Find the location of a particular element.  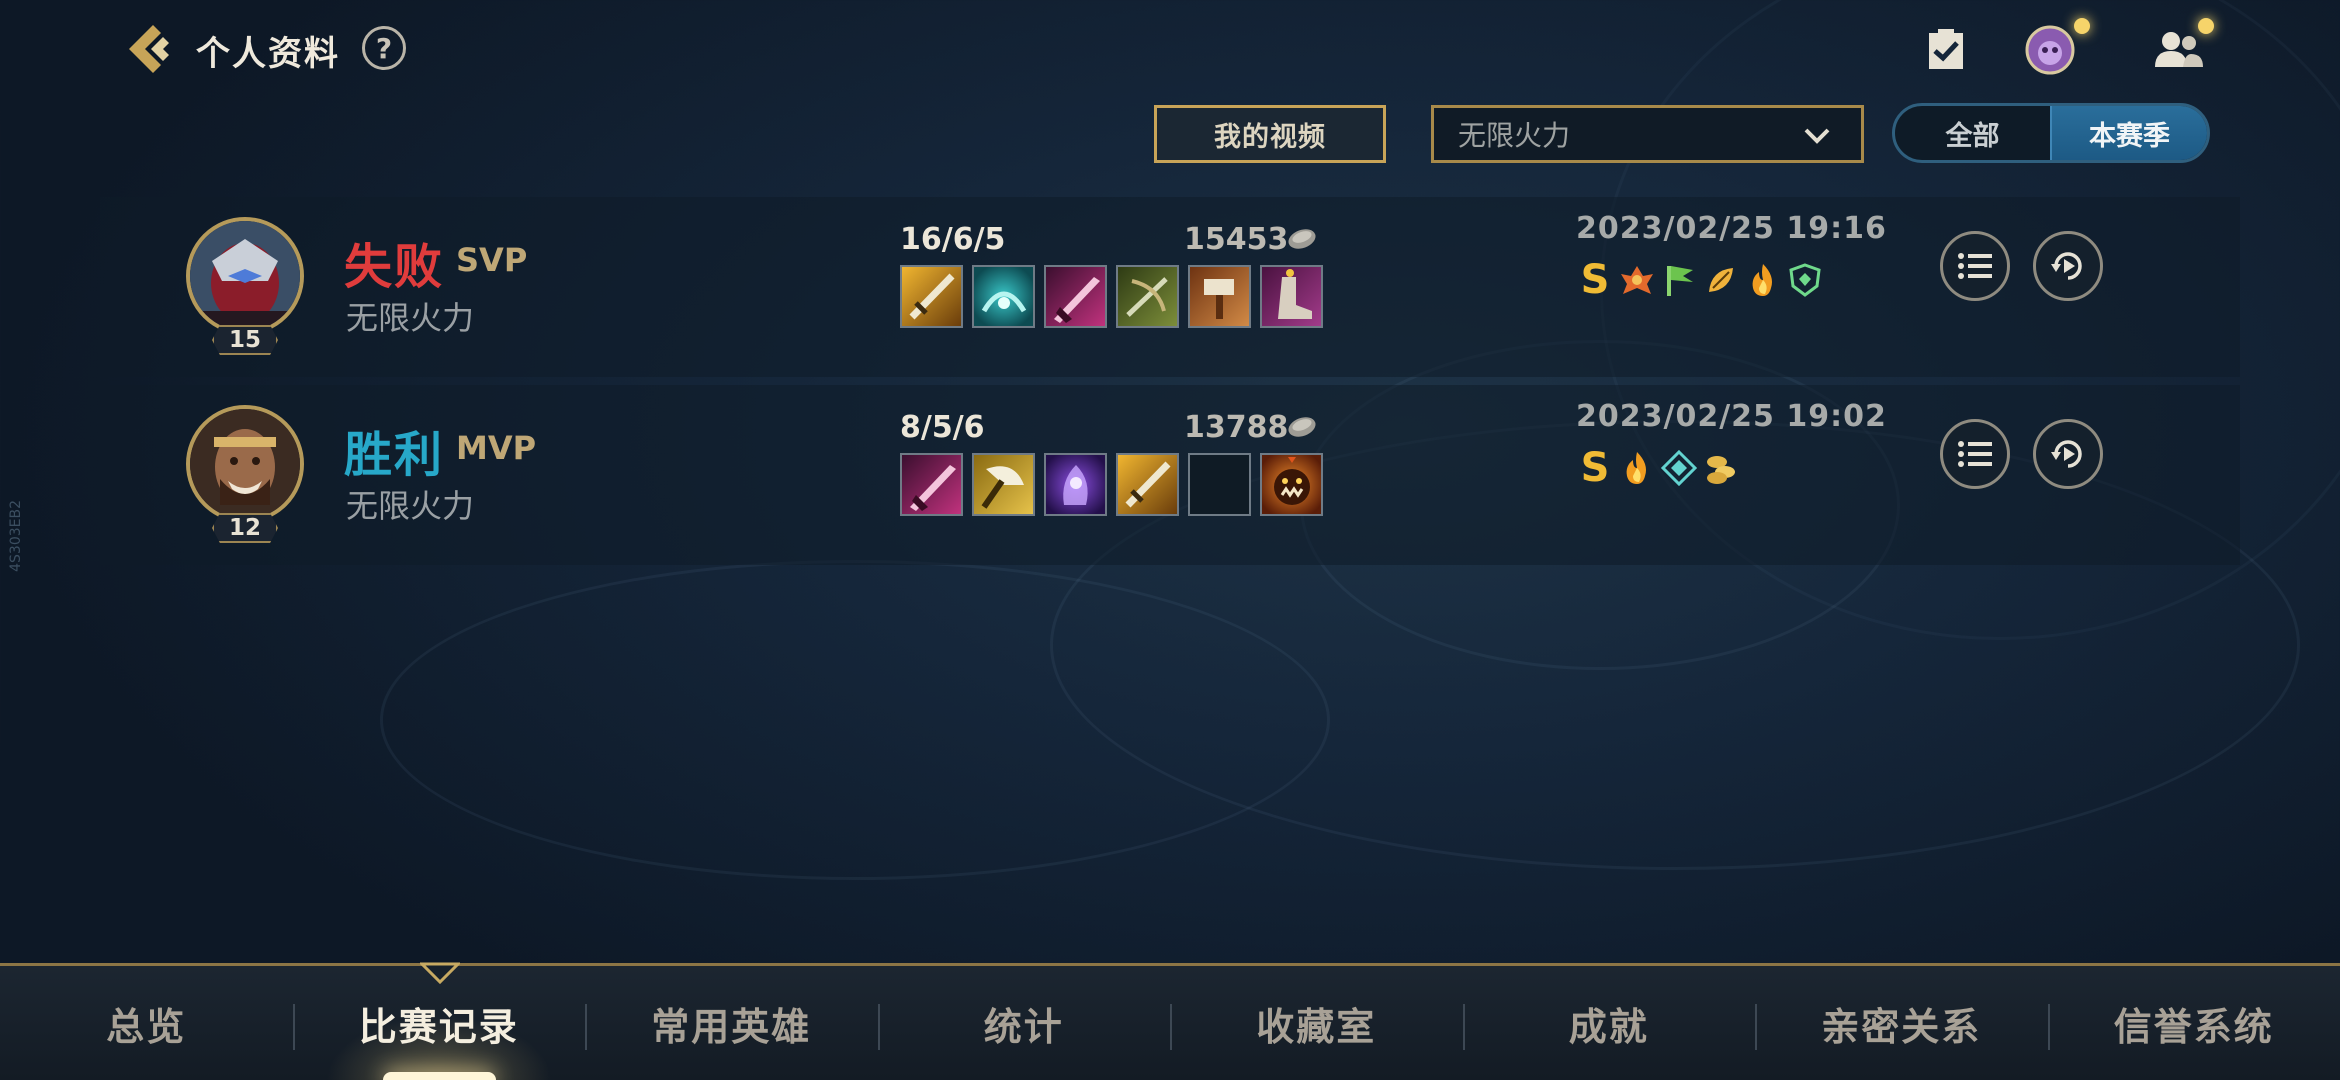

gold-amount: 13788 is located at coordinates (1236, 427).